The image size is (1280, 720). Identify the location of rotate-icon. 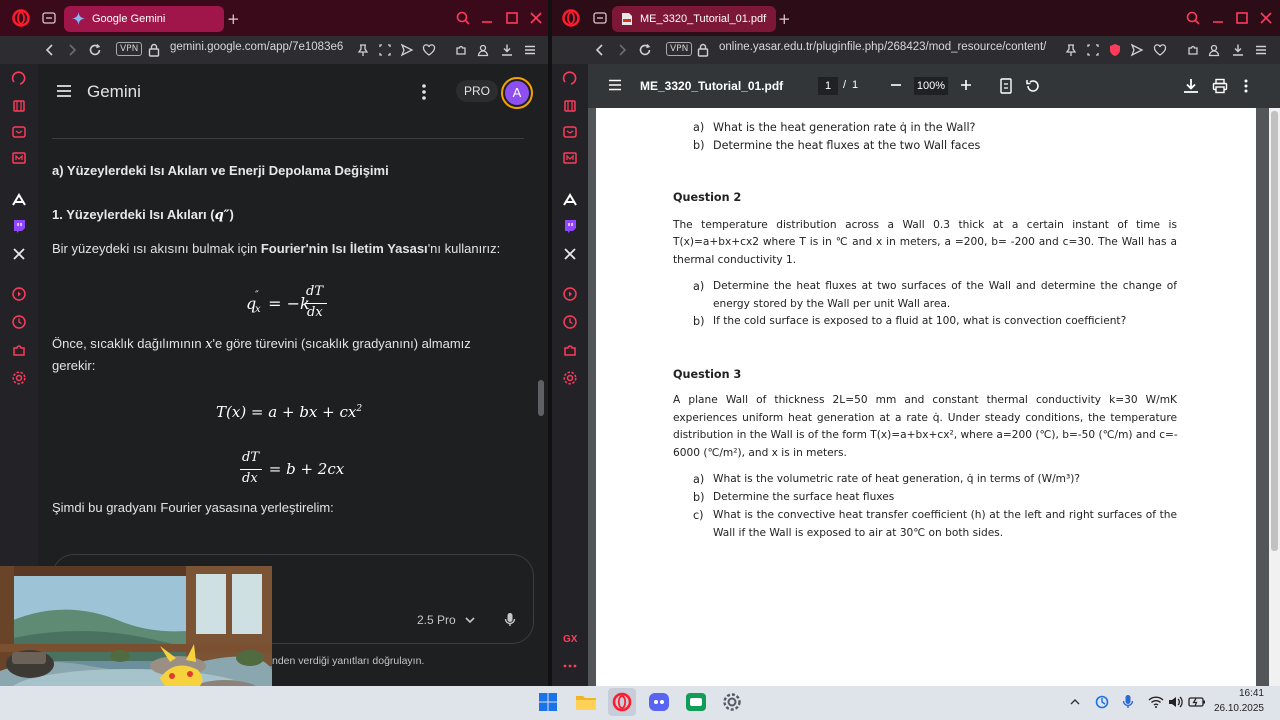
(1033, 86).